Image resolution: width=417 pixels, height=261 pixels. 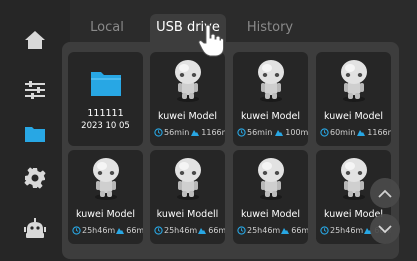 I want to click on file-card: kuwei Model 60min 1166m, so click(x=353, y=99).